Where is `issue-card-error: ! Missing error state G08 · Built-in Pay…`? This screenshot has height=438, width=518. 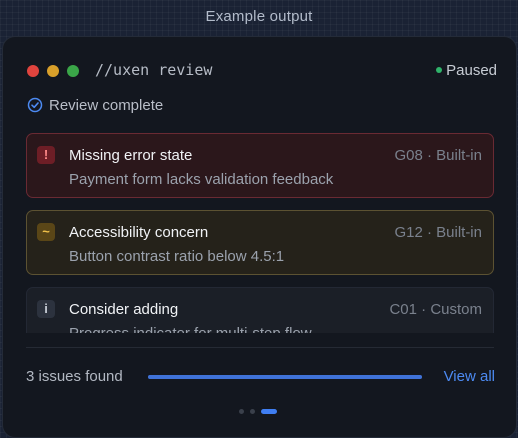
issue-card-error: ! Missing error state G08 · Built-in Pay… is located at coordinates (260, 165).